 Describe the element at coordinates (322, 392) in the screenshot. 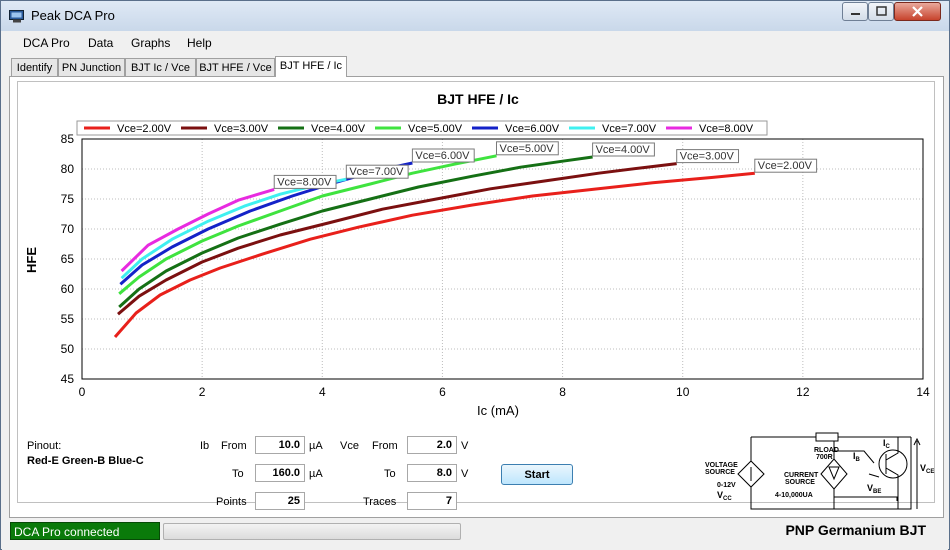

I see `x-tick-label: 4` at that location.